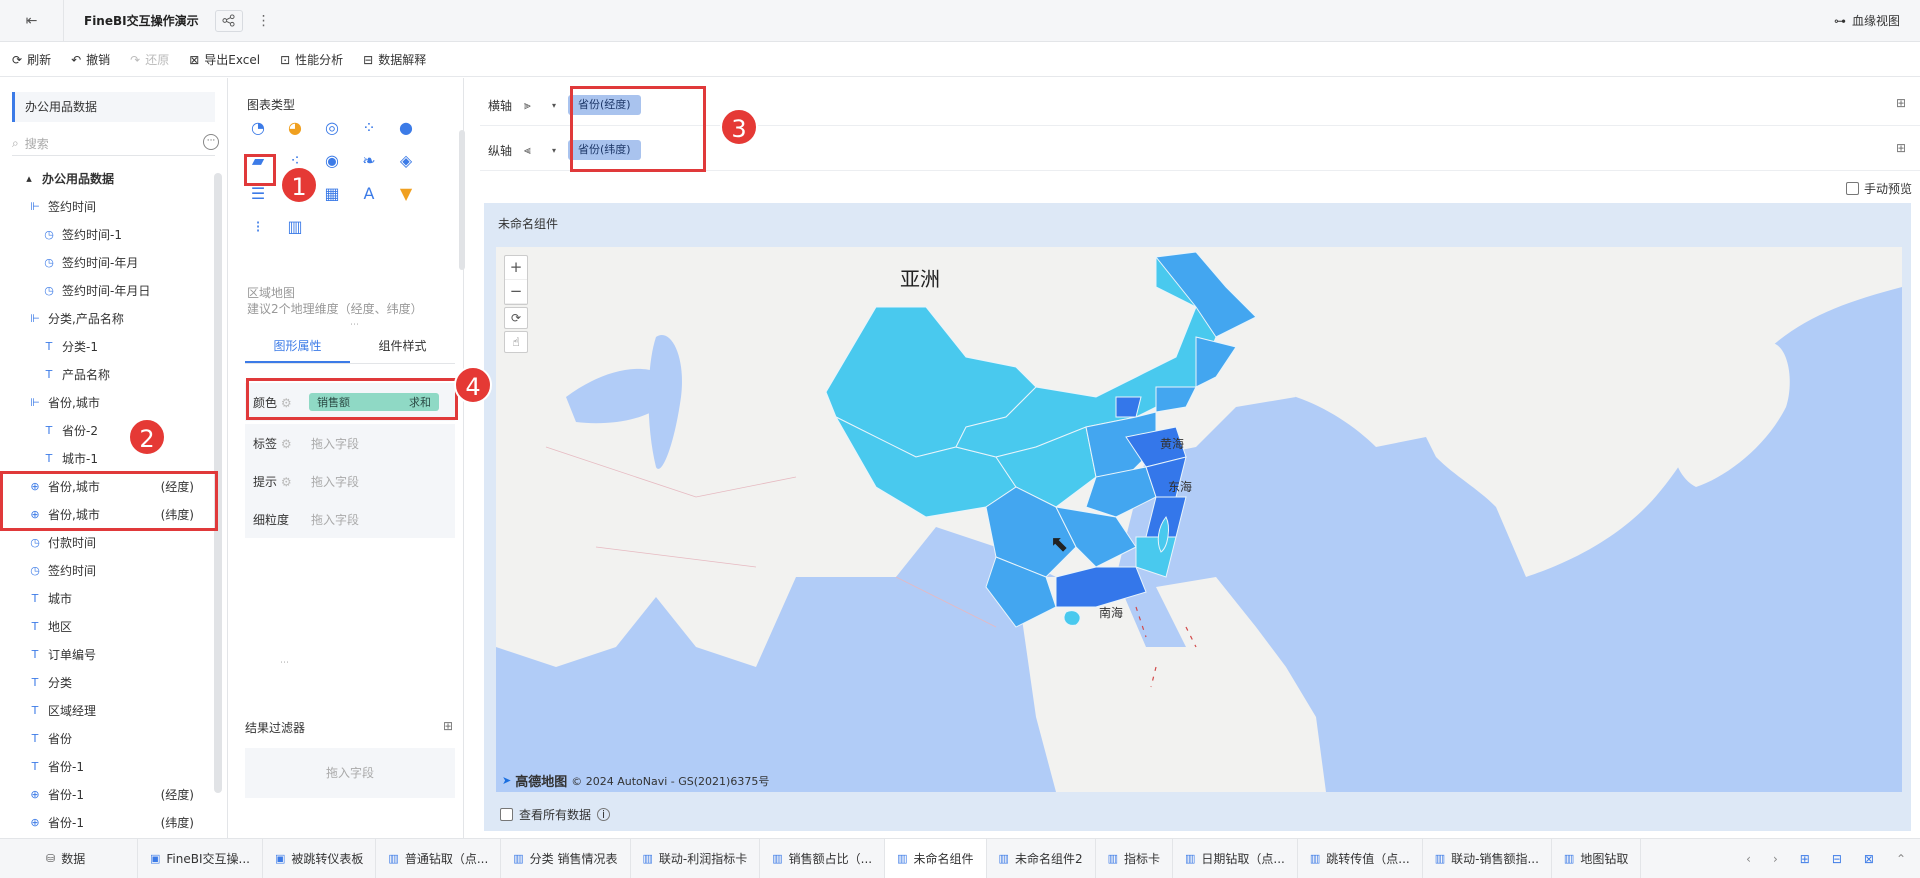 The height and width of the screenshot is (878, 1920). What do you see at coordinates (106, 262) in the screenshot?
I see `field-tree-item: ◷ 签约时间-年月` at bounding box center [106, 262].